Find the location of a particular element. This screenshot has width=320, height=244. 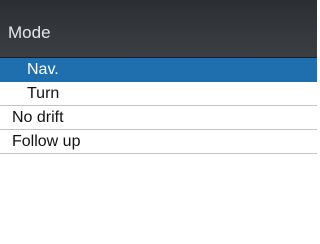

menu-item-nav: Nav. is located at coordinates (158, 70).